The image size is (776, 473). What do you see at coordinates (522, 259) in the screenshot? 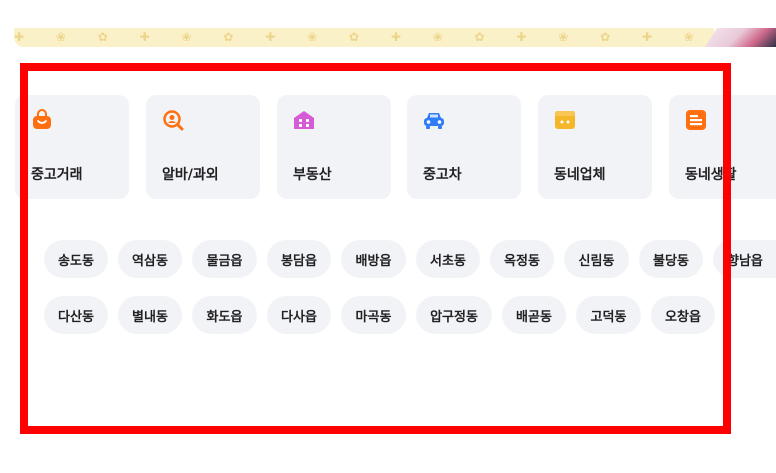
I see `neighborhood-chip: 옥정동` at bounding box center [522, 259].